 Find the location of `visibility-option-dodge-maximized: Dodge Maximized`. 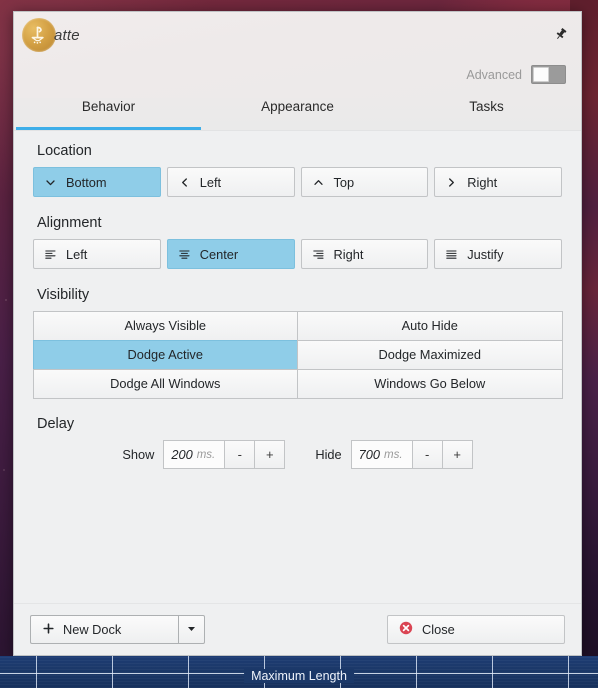

visibility-option-dodge-maximized: Dodge Maximized is located at coordinates (430, 354).